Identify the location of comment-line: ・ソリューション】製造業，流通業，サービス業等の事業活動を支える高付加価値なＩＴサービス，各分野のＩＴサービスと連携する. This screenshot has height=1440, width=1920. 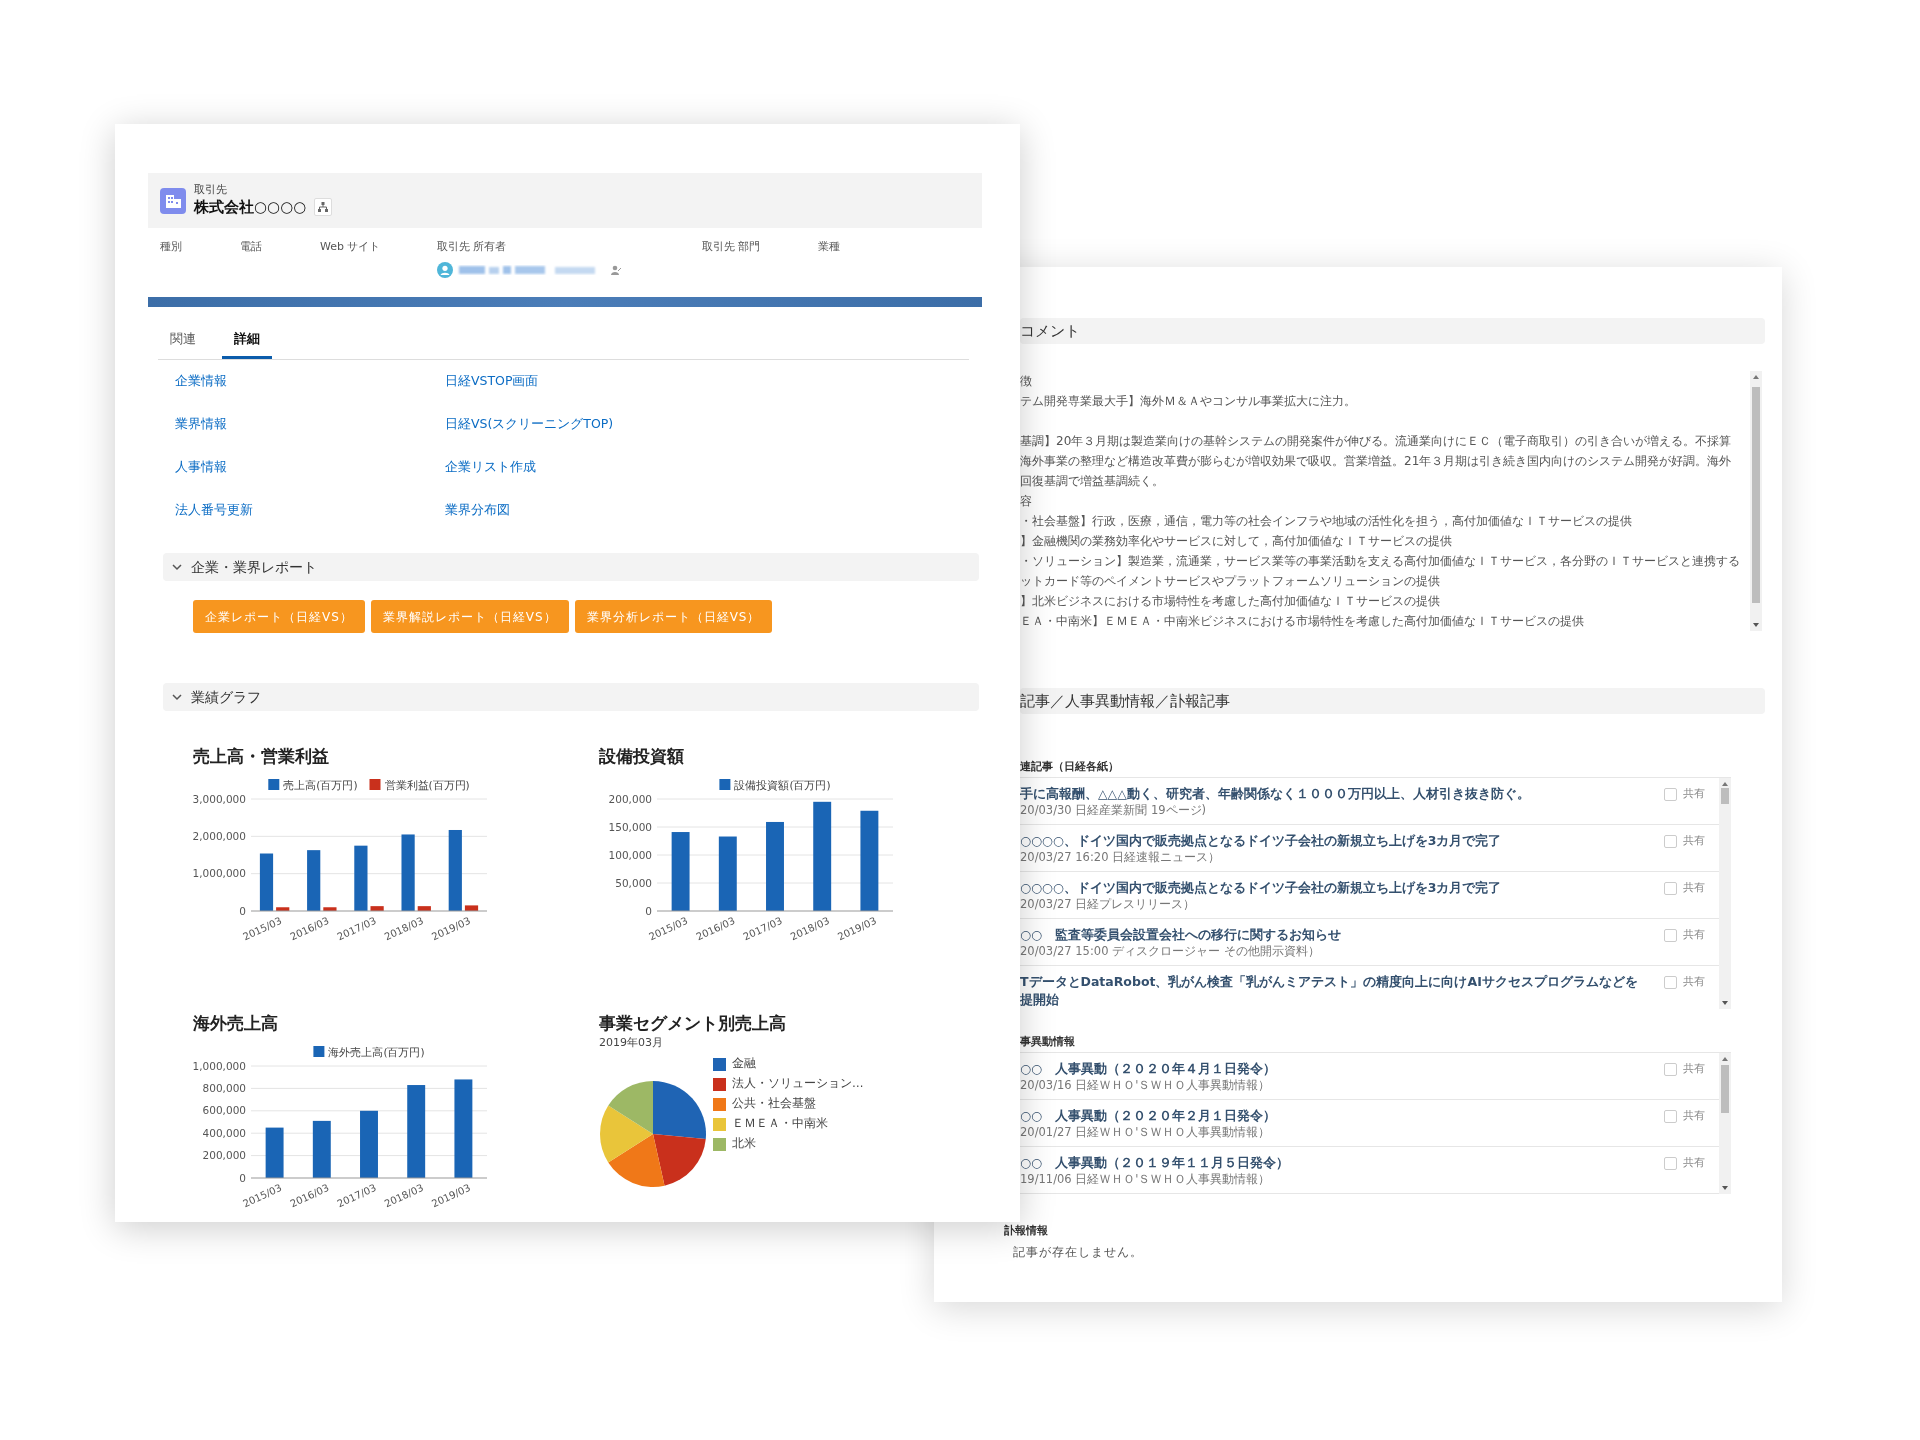
(1380, 561).